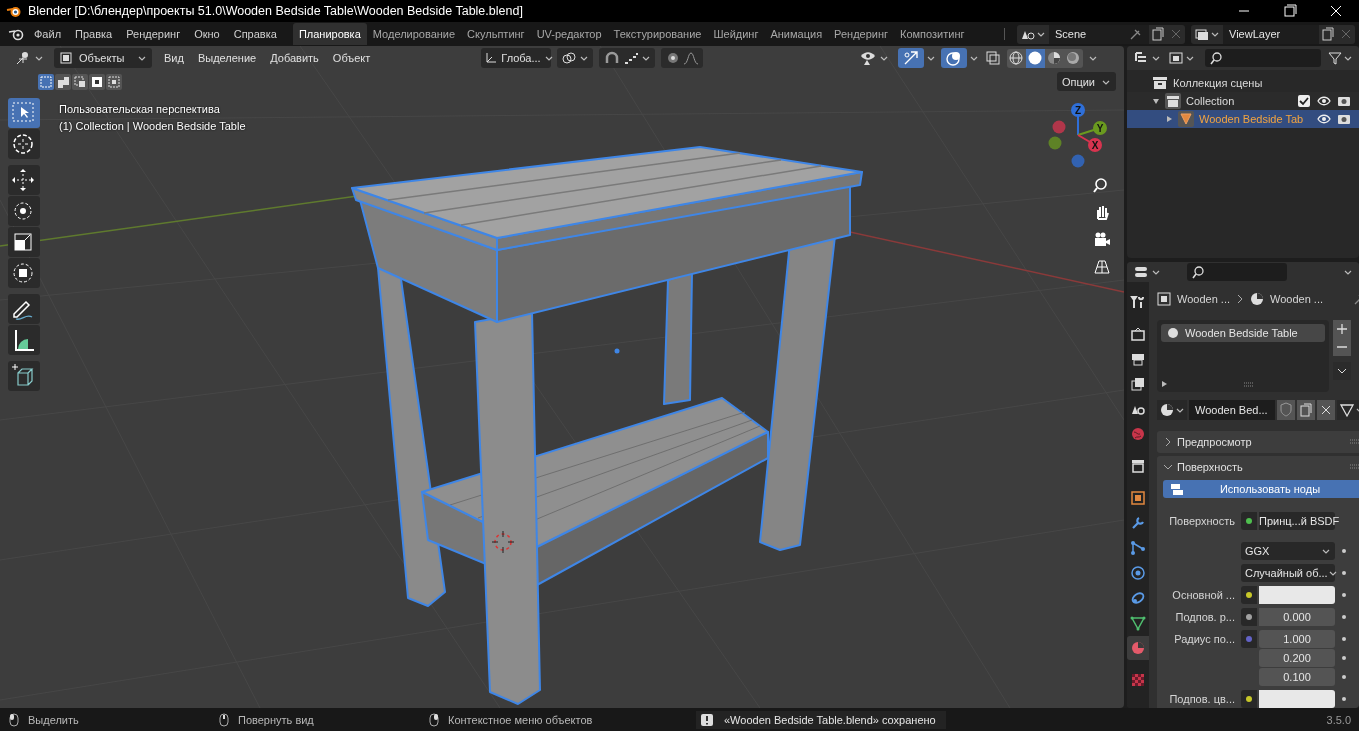  Describe the element at coordinates (48, 34) in the screenshot. I see `menu-item: Файл` at that location.